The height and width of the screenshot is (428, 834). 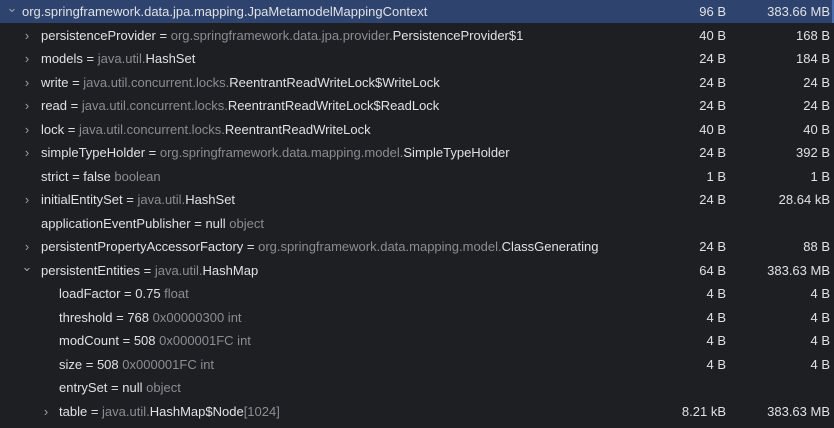 I want to click on tree-row: threshold = 768 0x00000300 int 4 B 4 B, so click(x=417, y=317).